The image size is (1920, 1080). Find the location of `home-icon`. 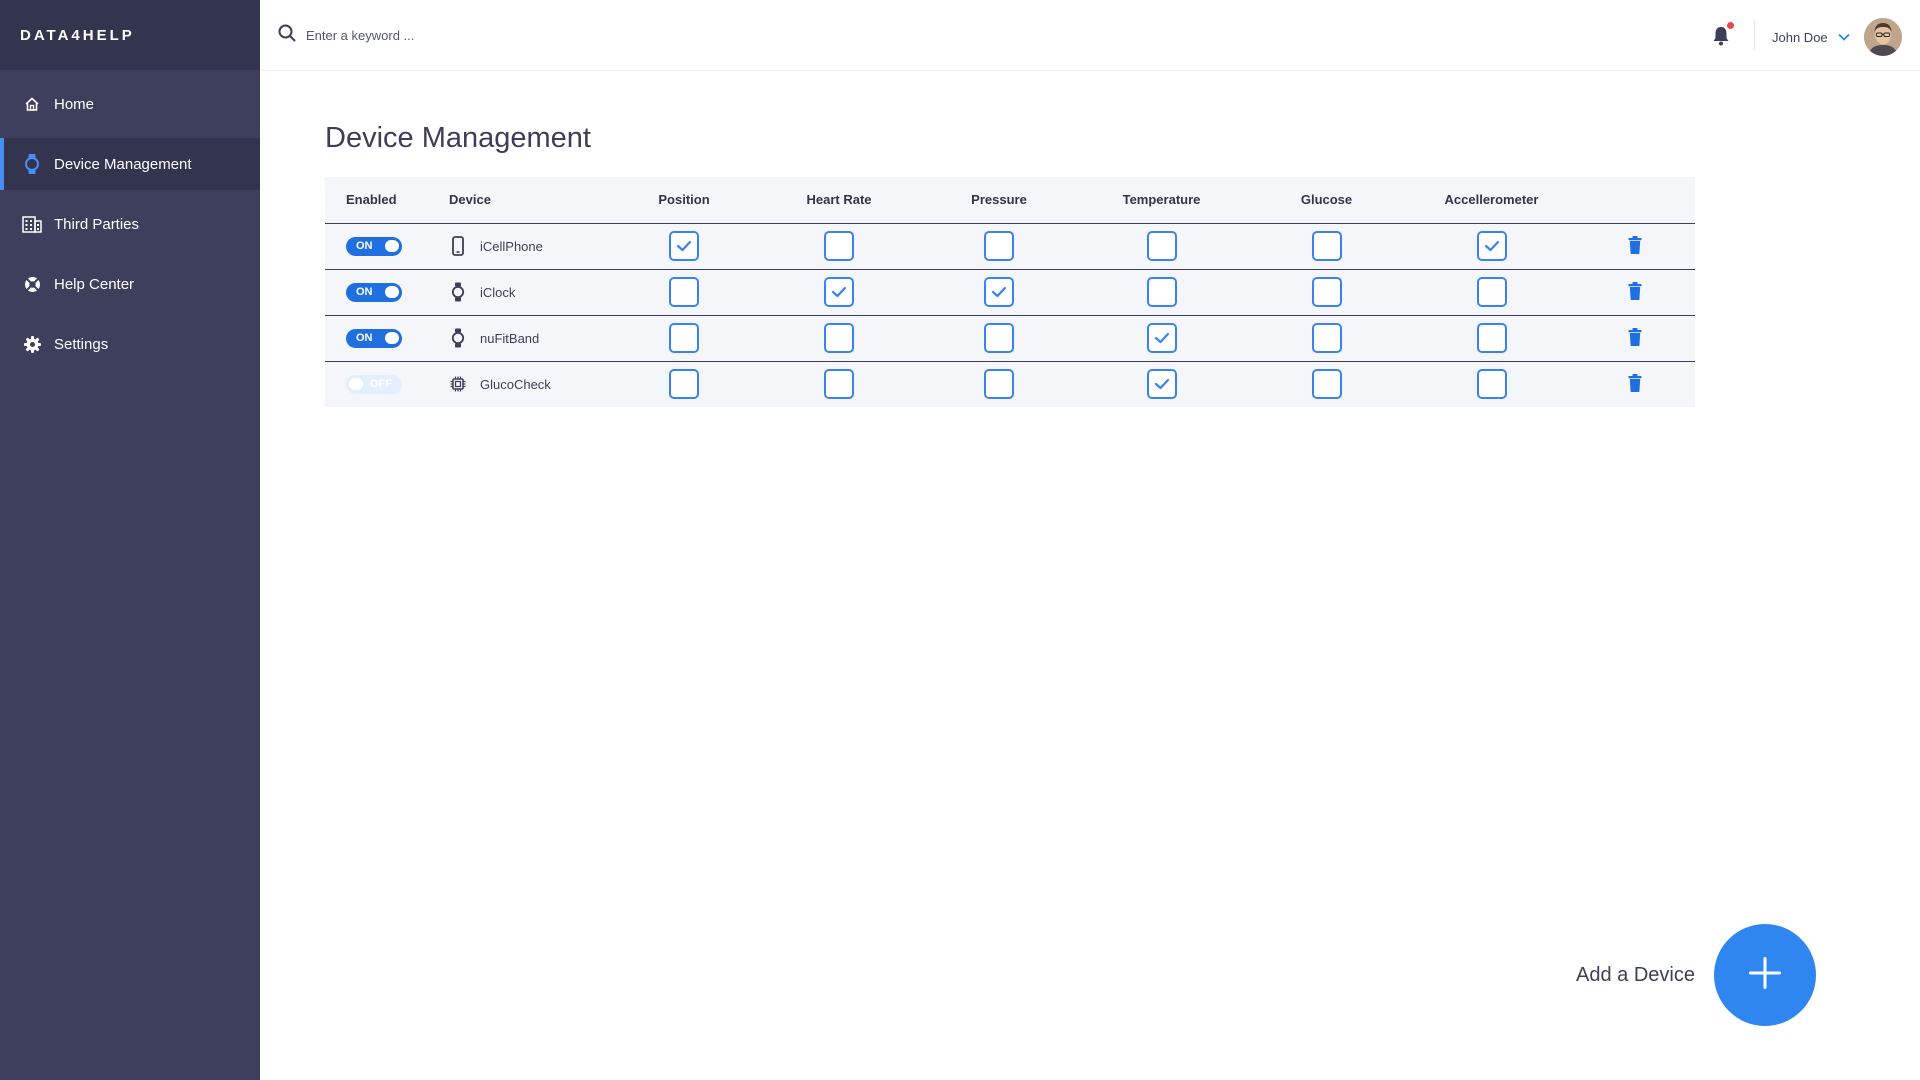

home-icon is located at coordinates (32, 104).